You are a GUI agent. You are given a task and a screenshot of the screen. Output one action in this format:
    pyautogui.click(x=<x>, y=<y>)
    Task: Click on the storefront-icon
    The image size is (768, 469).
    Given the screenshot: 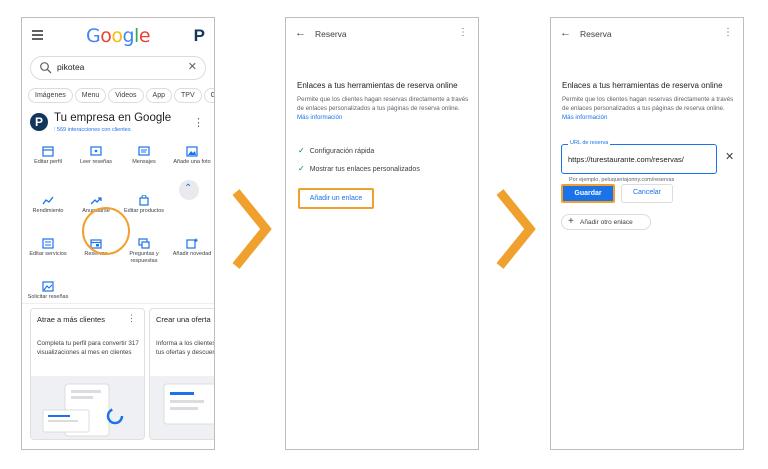 What is the action you would take?
    pyautogui.click(x=48, y=151)
    